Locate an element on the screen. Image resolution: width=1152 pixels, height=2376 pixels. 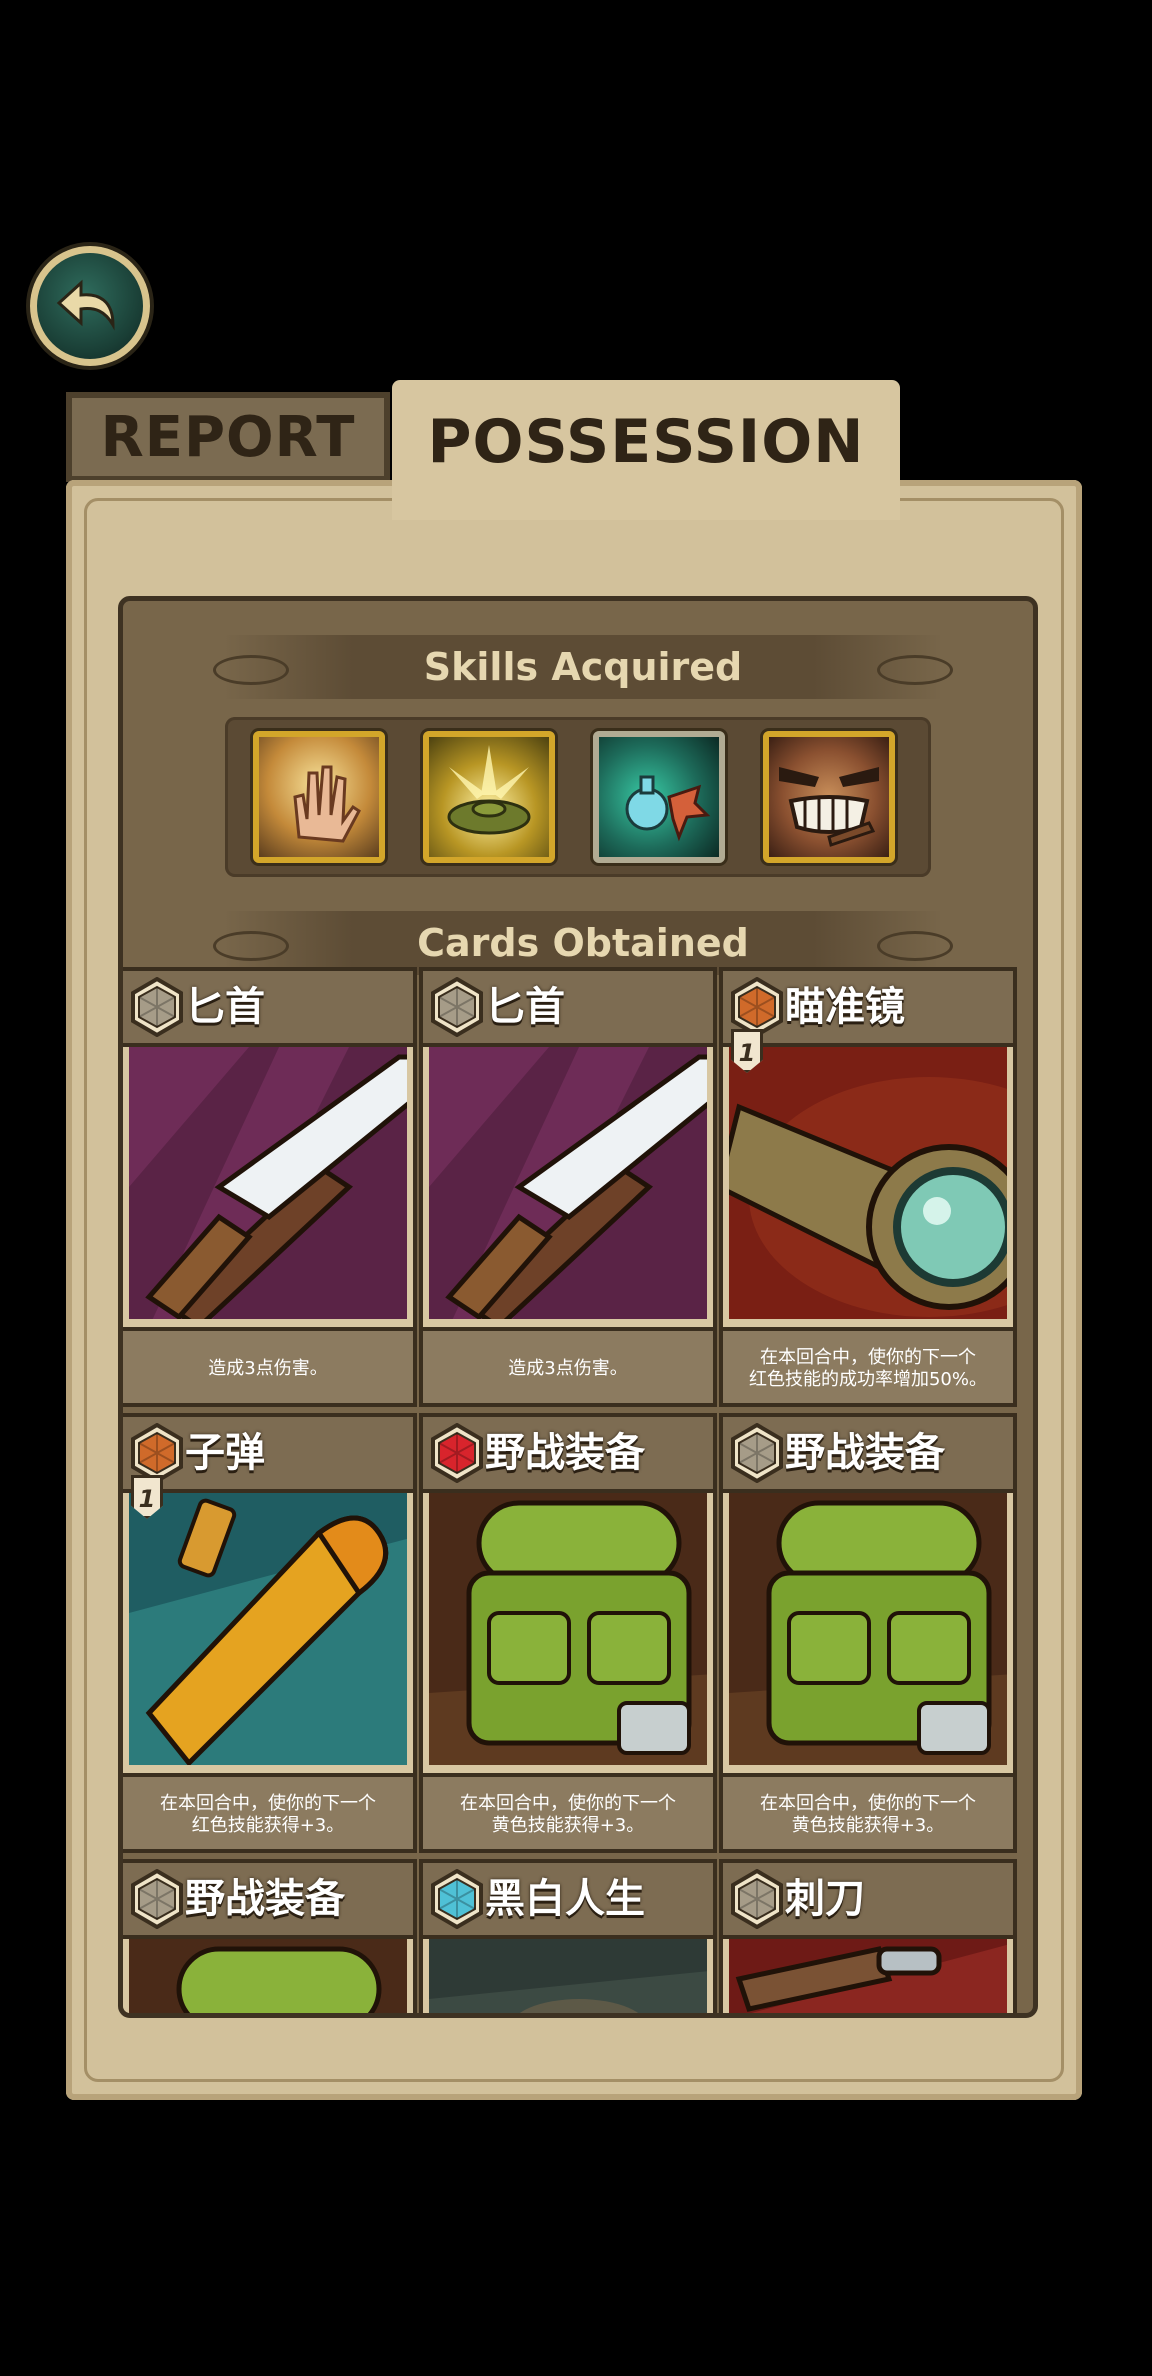
dark-illustration-icon is located at coordinates (568, 1976).